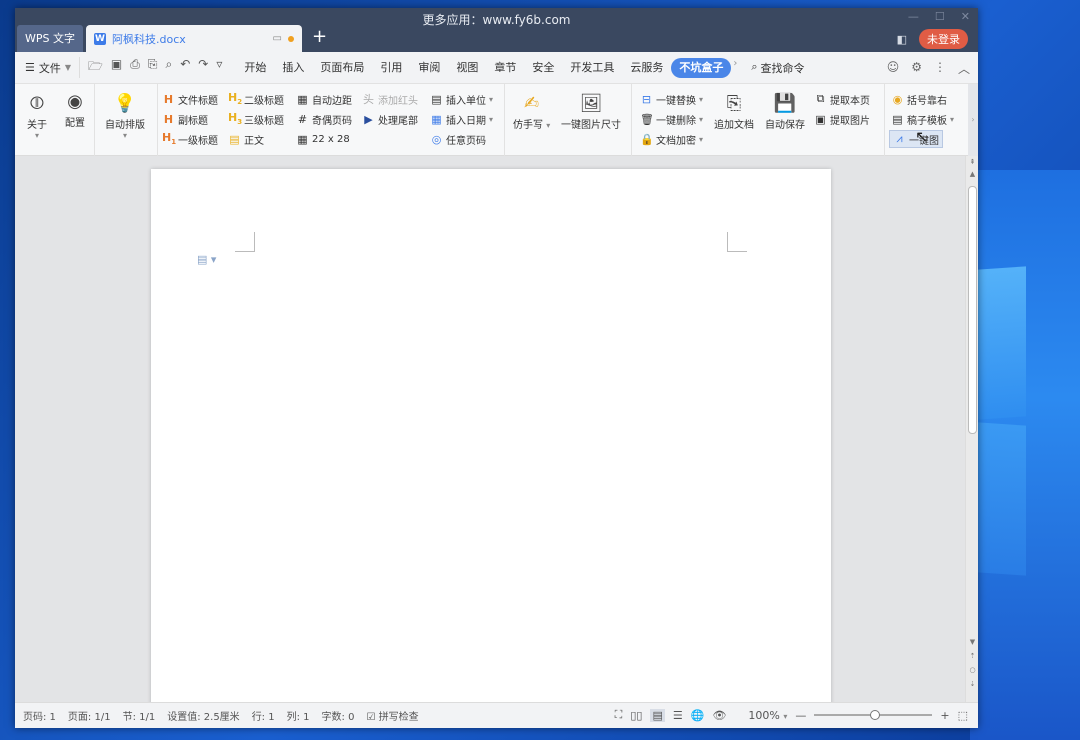 The width and height of the screenshot is (1080, 740). I want to click on status-word-count: 字数: 0, so click(338, 715).